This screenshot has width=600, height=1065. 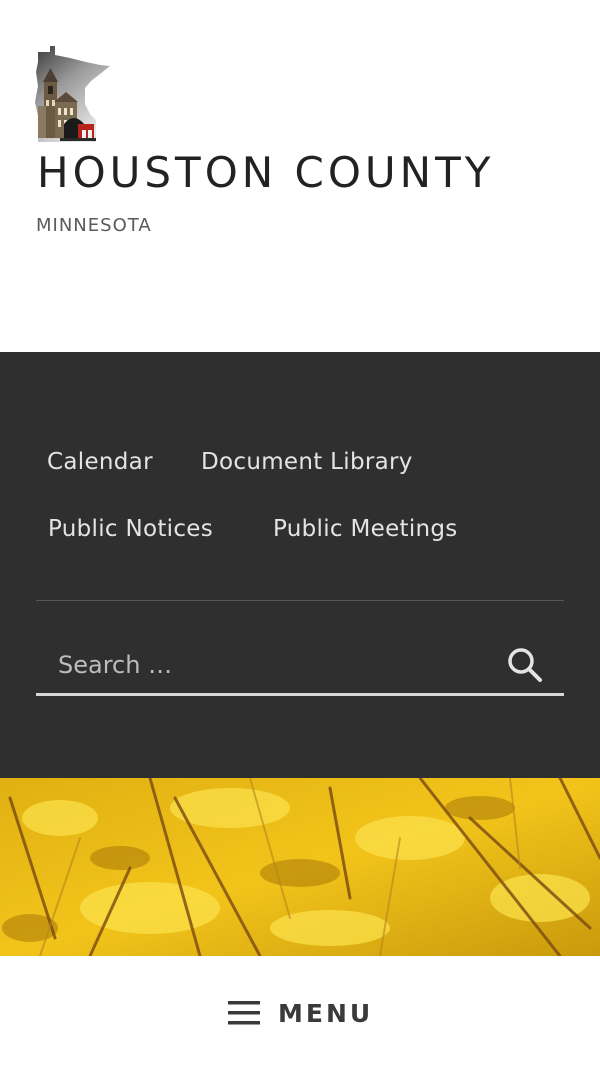 What do you see at coordinates (307, 462) in the screenshot?
I see `nav-link-document-library: Document Library` at bounding box center [307, 462].